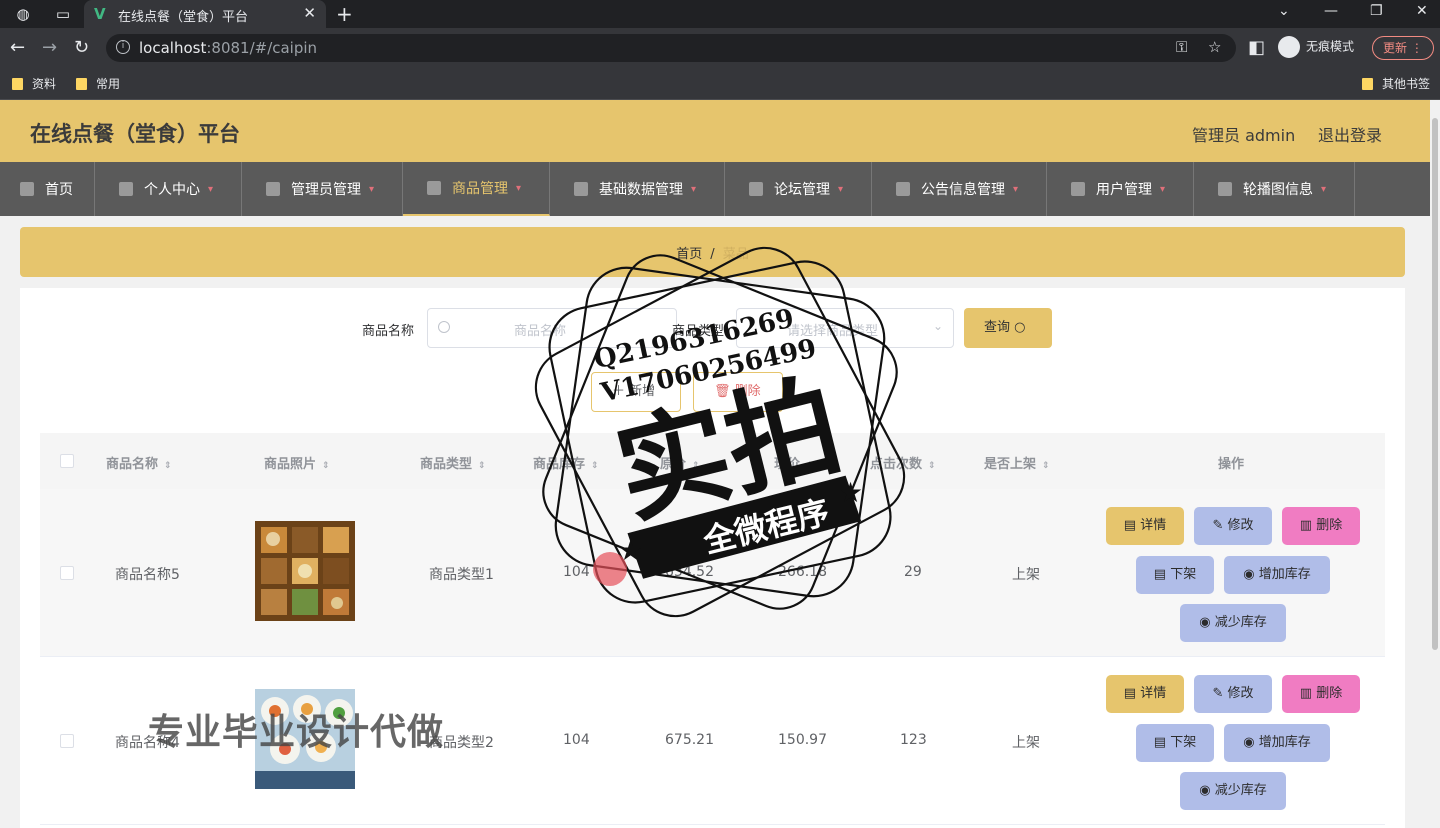 Image resolution: width=1440 pixels, height=828 pixels. What do you see at coordinates (1231, 462) in the screenshot?
I see `column-header: 操作` at bounding box center [1231, 462].